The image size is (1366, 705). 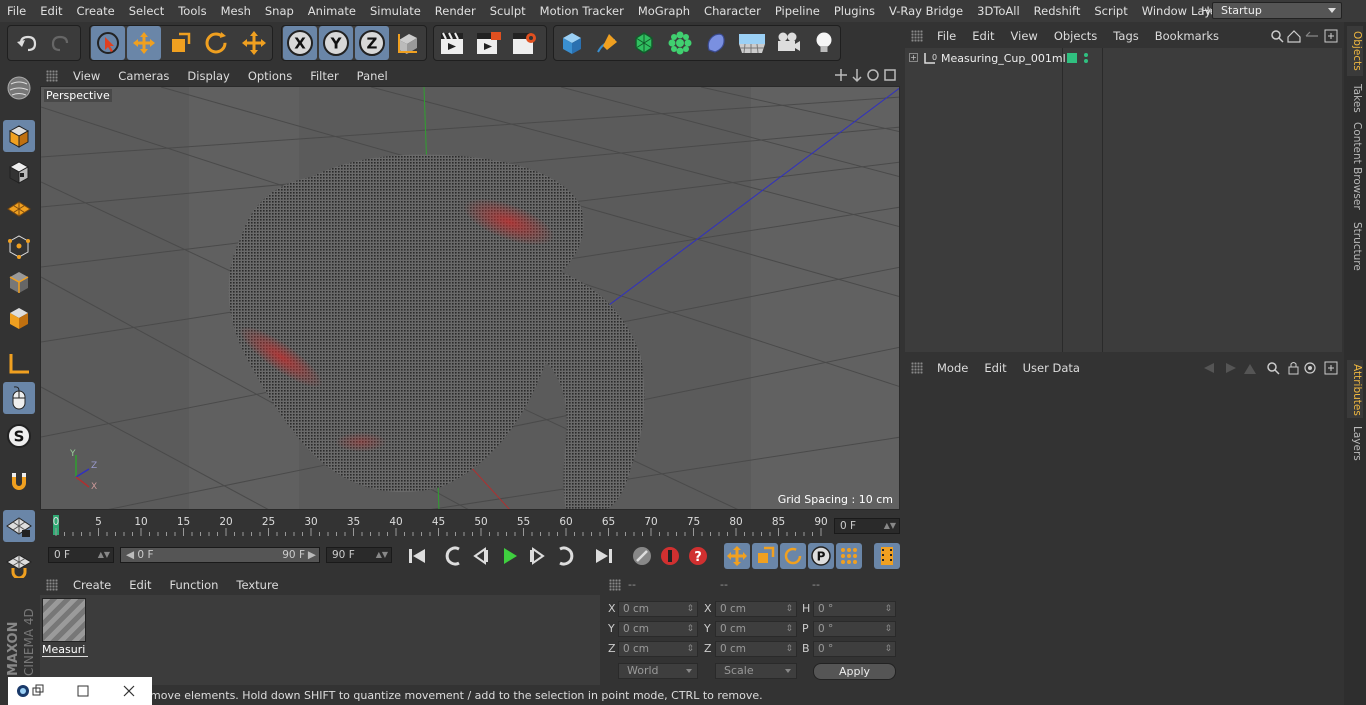 What do you see at coordinates (64, 620) in the screenshot?
I see `material-thumbnail` at bounding box center [64, 620].